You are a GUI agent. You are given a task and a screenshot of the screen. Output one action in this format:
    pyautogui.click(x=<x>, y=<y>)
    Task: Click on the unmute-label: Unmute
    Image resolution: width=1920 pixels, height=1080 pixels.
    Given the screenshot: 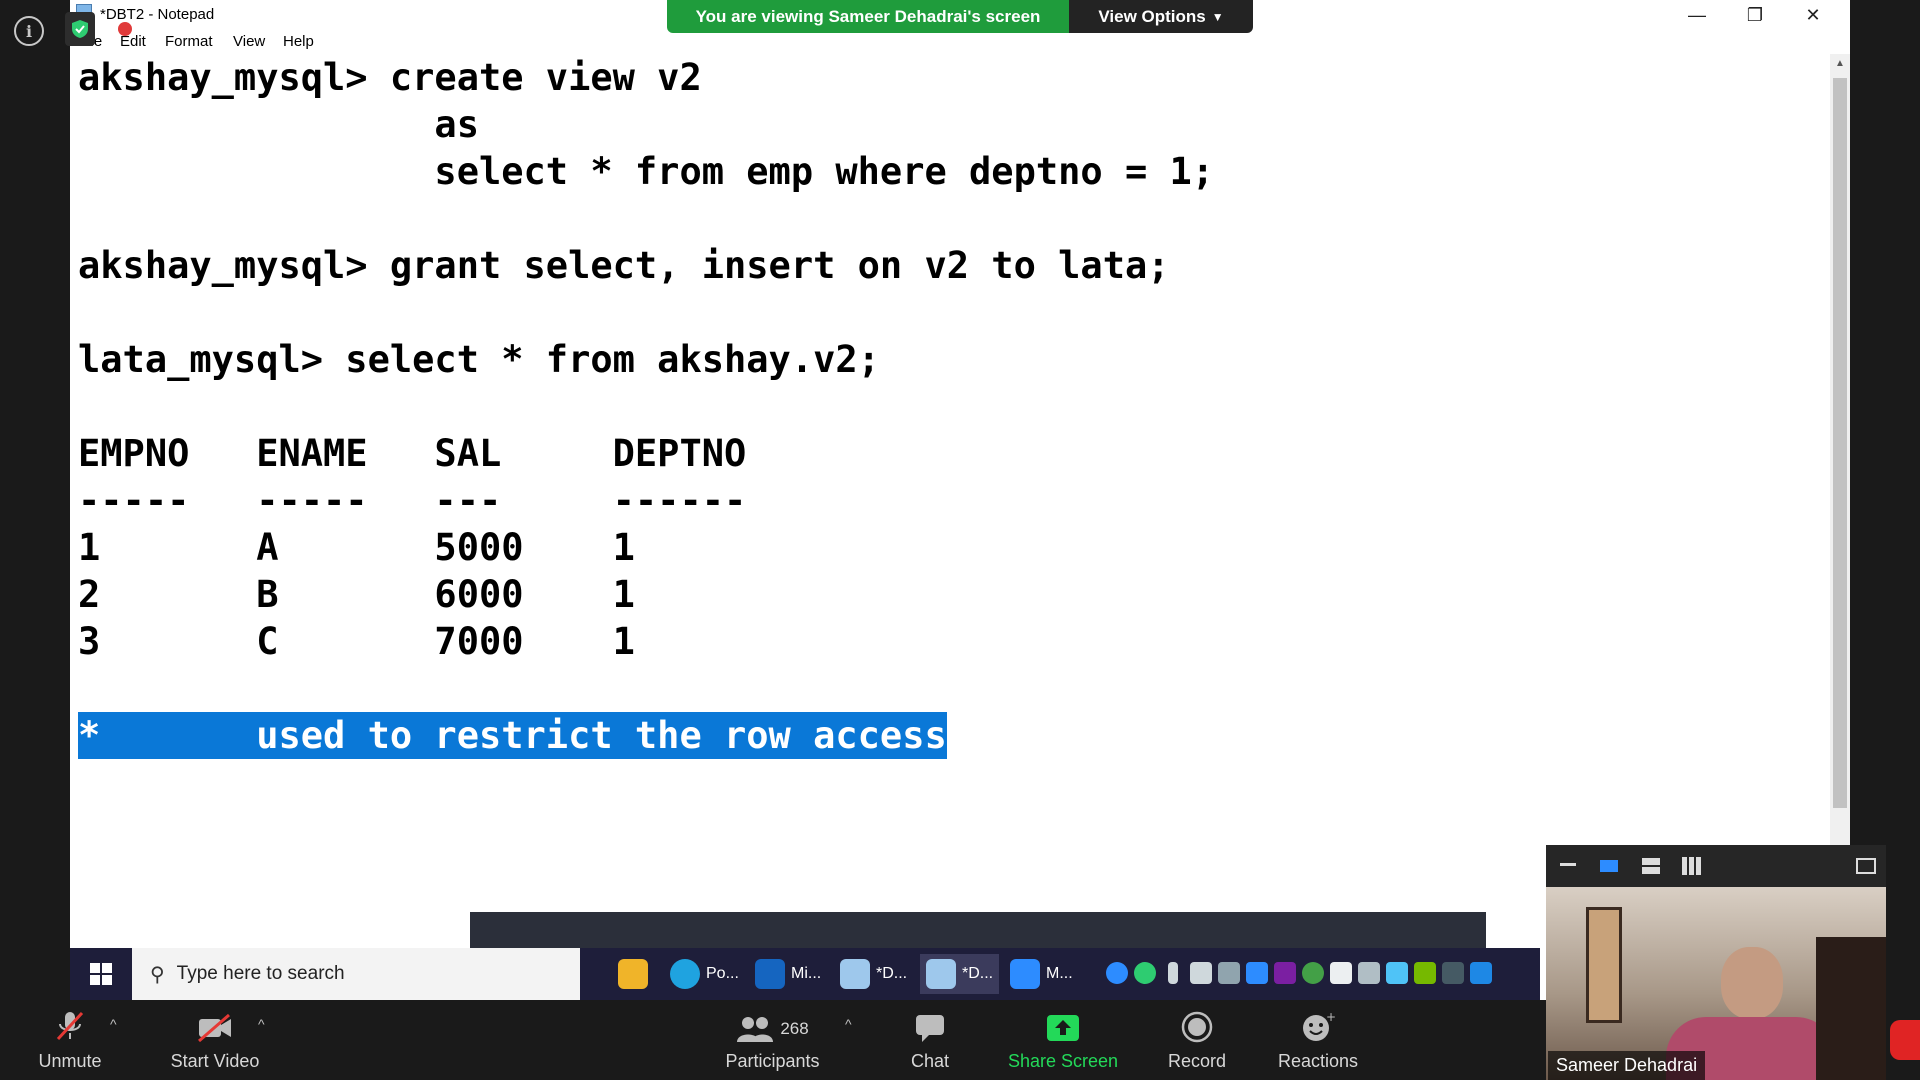 What is the action you would take?
    pyautogui.click(x=70, y=1061)
    